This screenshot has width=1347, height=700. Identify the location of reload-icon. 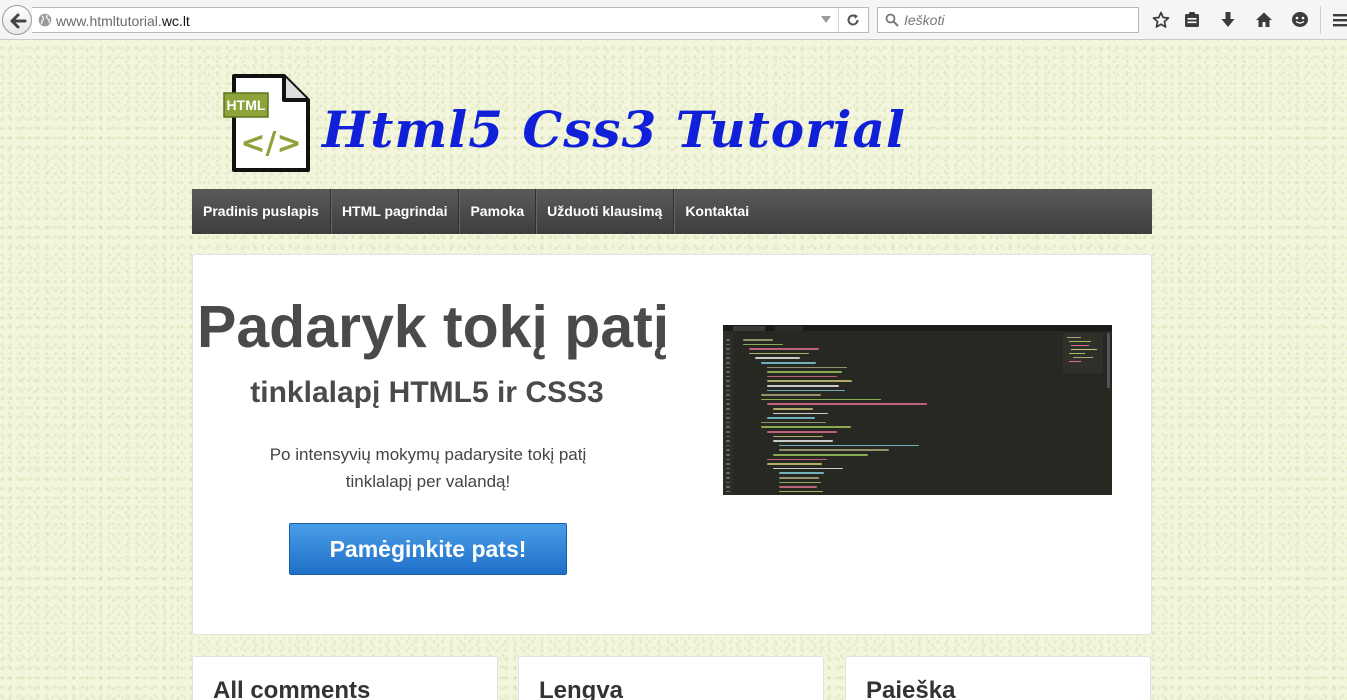
(853, 20).